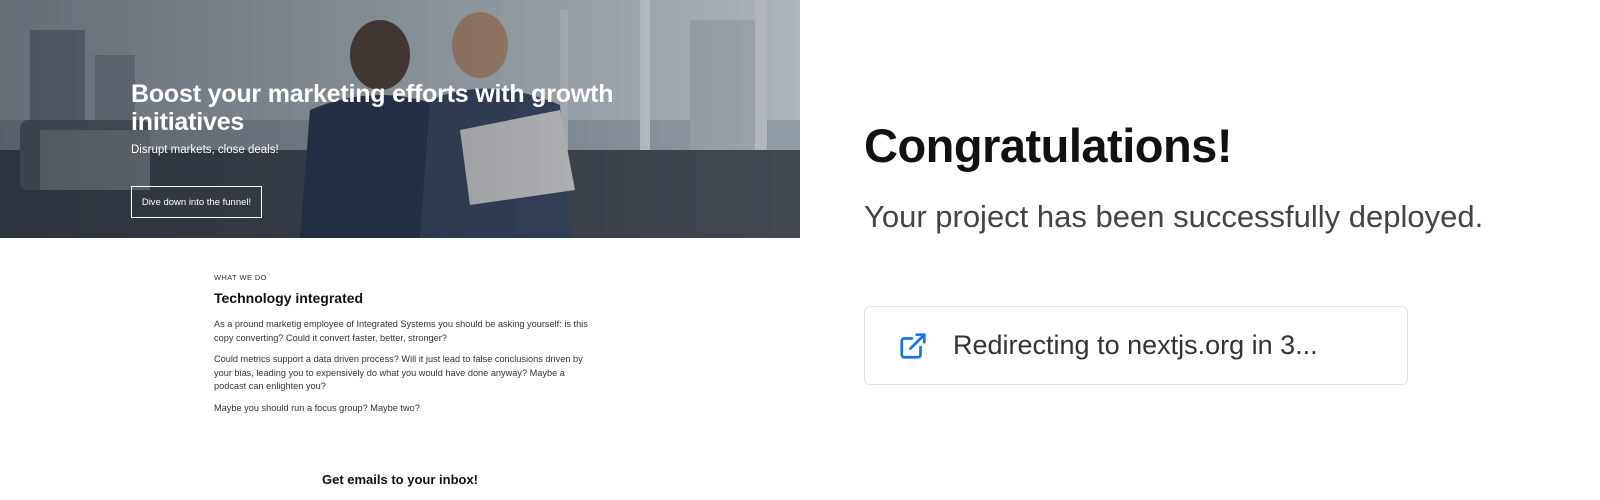  I want to click on funnel-cta-button: Dive down into the funnel!, so click(196, 202).